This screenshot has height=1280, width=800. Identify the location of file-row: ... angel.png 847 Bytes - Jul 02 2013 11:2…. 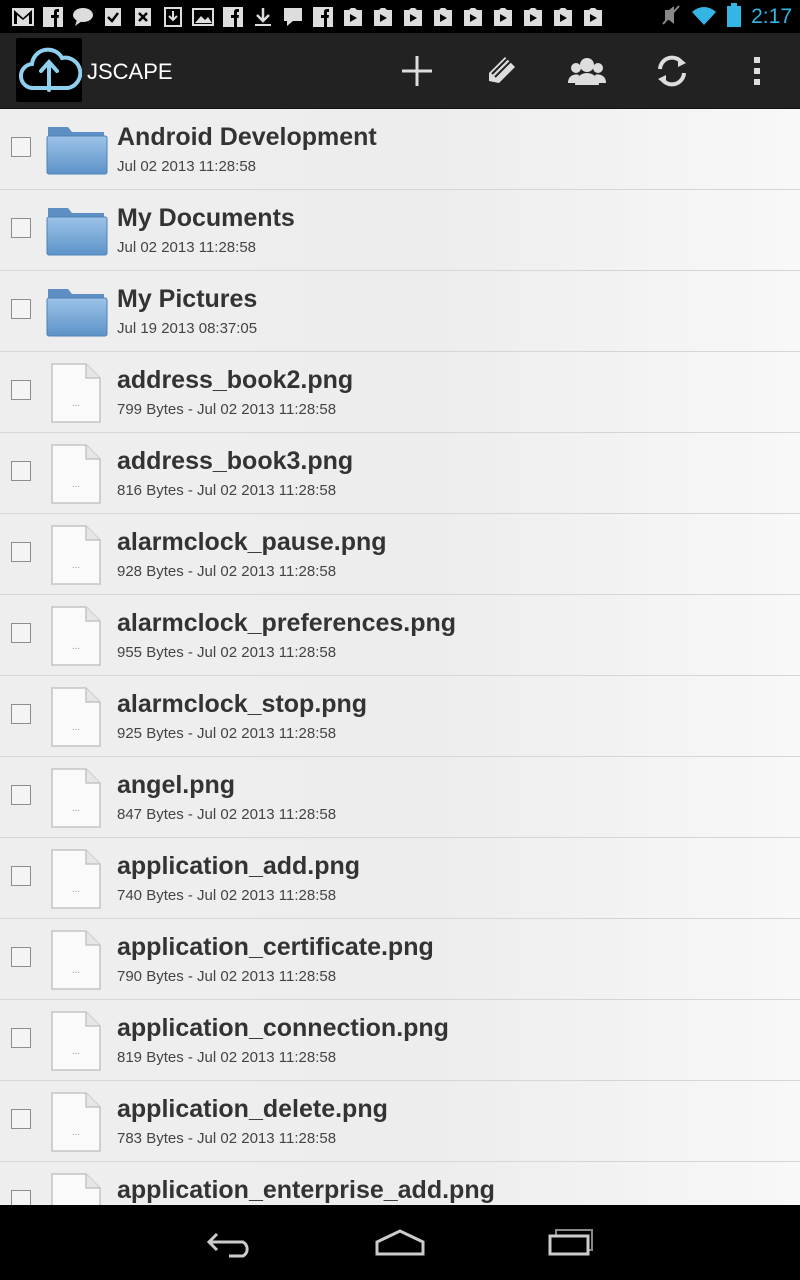
(400, 797).